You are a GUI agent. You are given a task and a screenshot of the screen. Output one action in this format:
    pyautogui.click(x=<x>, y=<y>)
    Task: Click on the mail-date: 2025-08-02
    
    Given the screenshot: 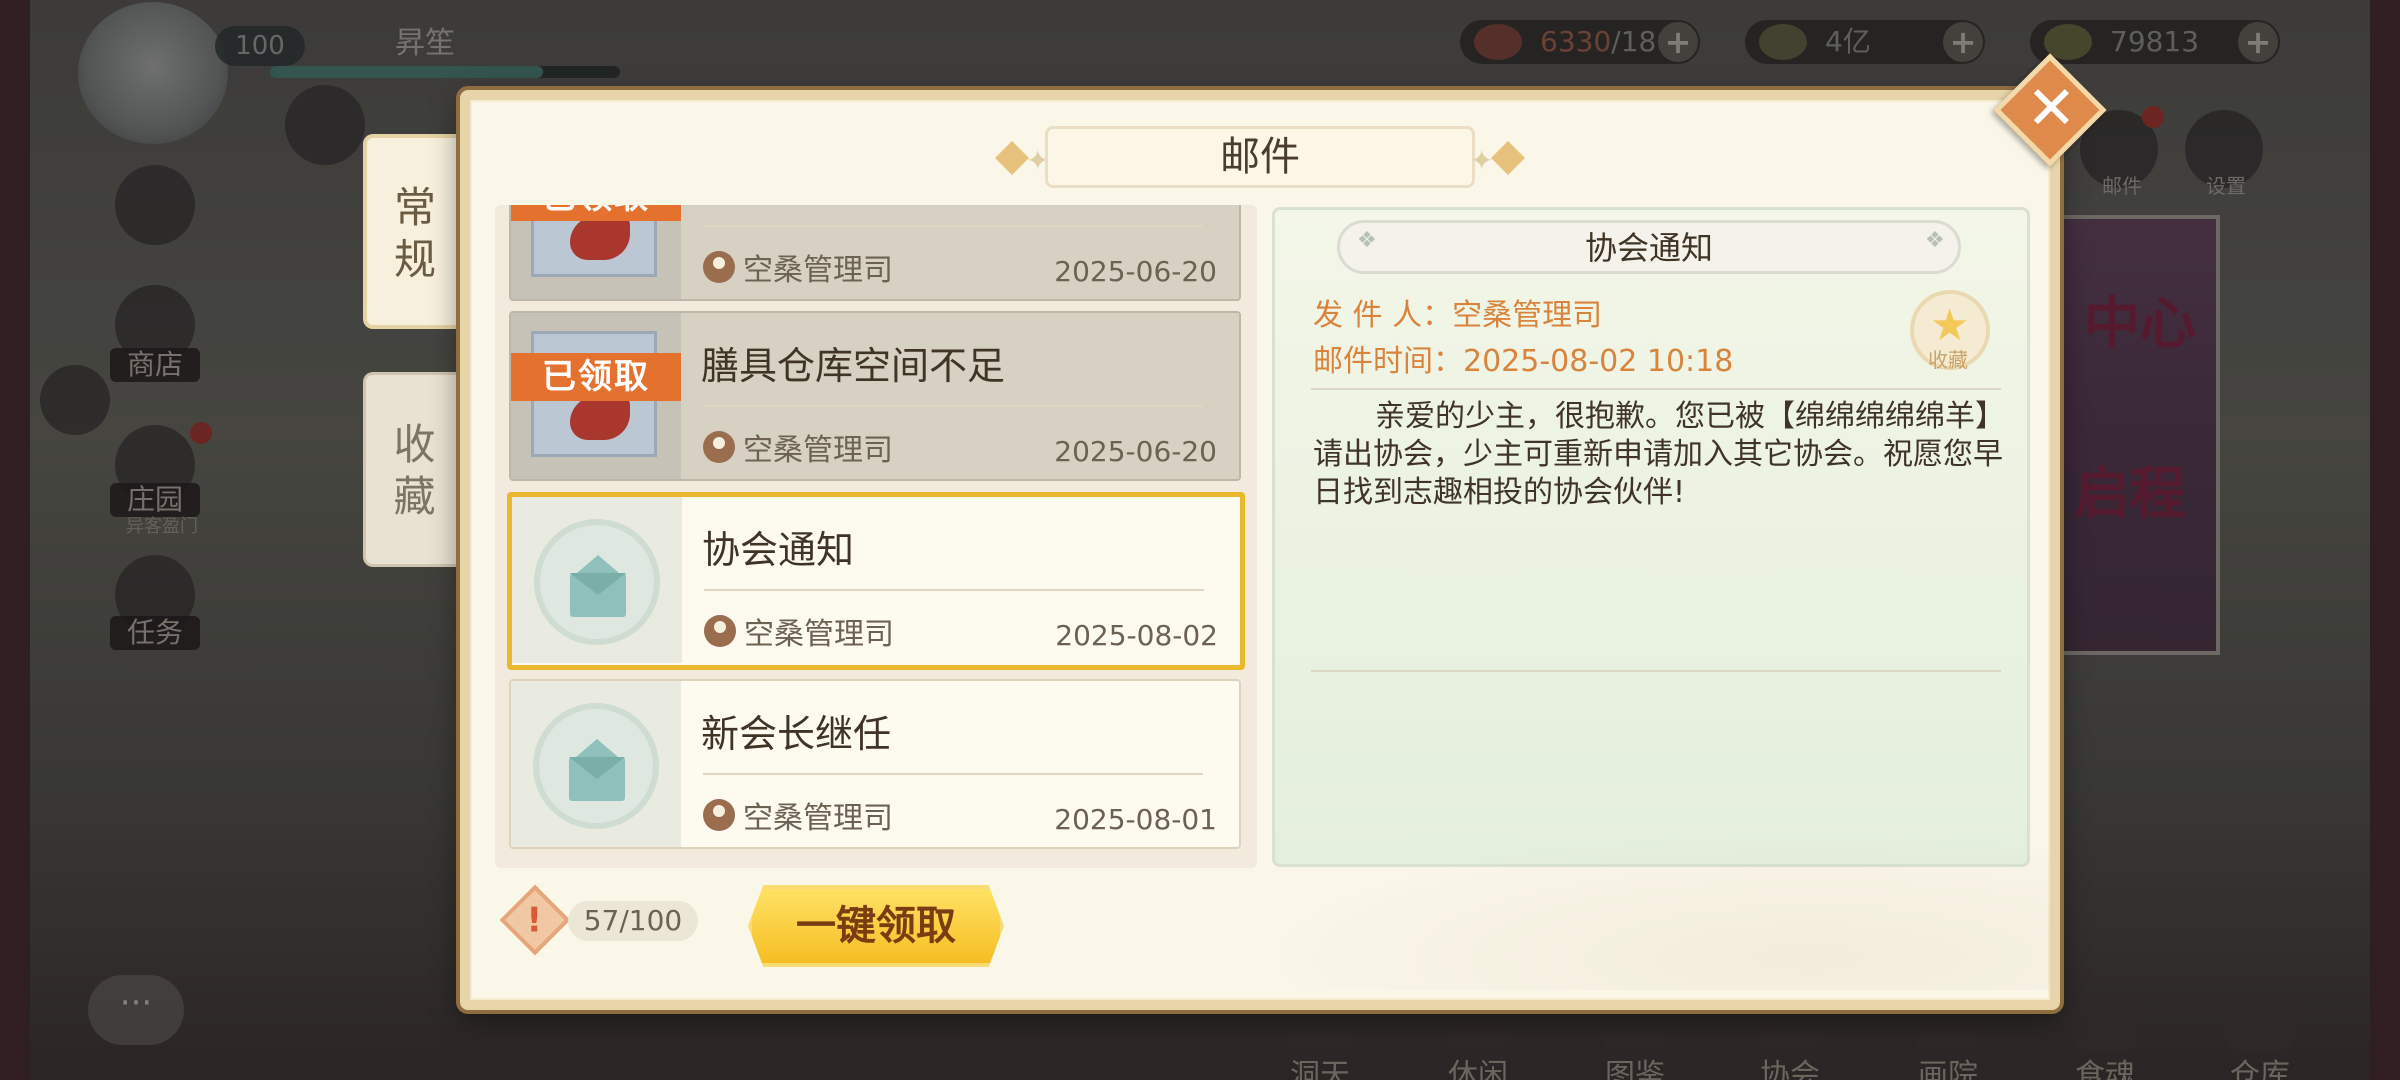 What is the action you would take?
    pyautogui.click(x=1136, y=635)
    